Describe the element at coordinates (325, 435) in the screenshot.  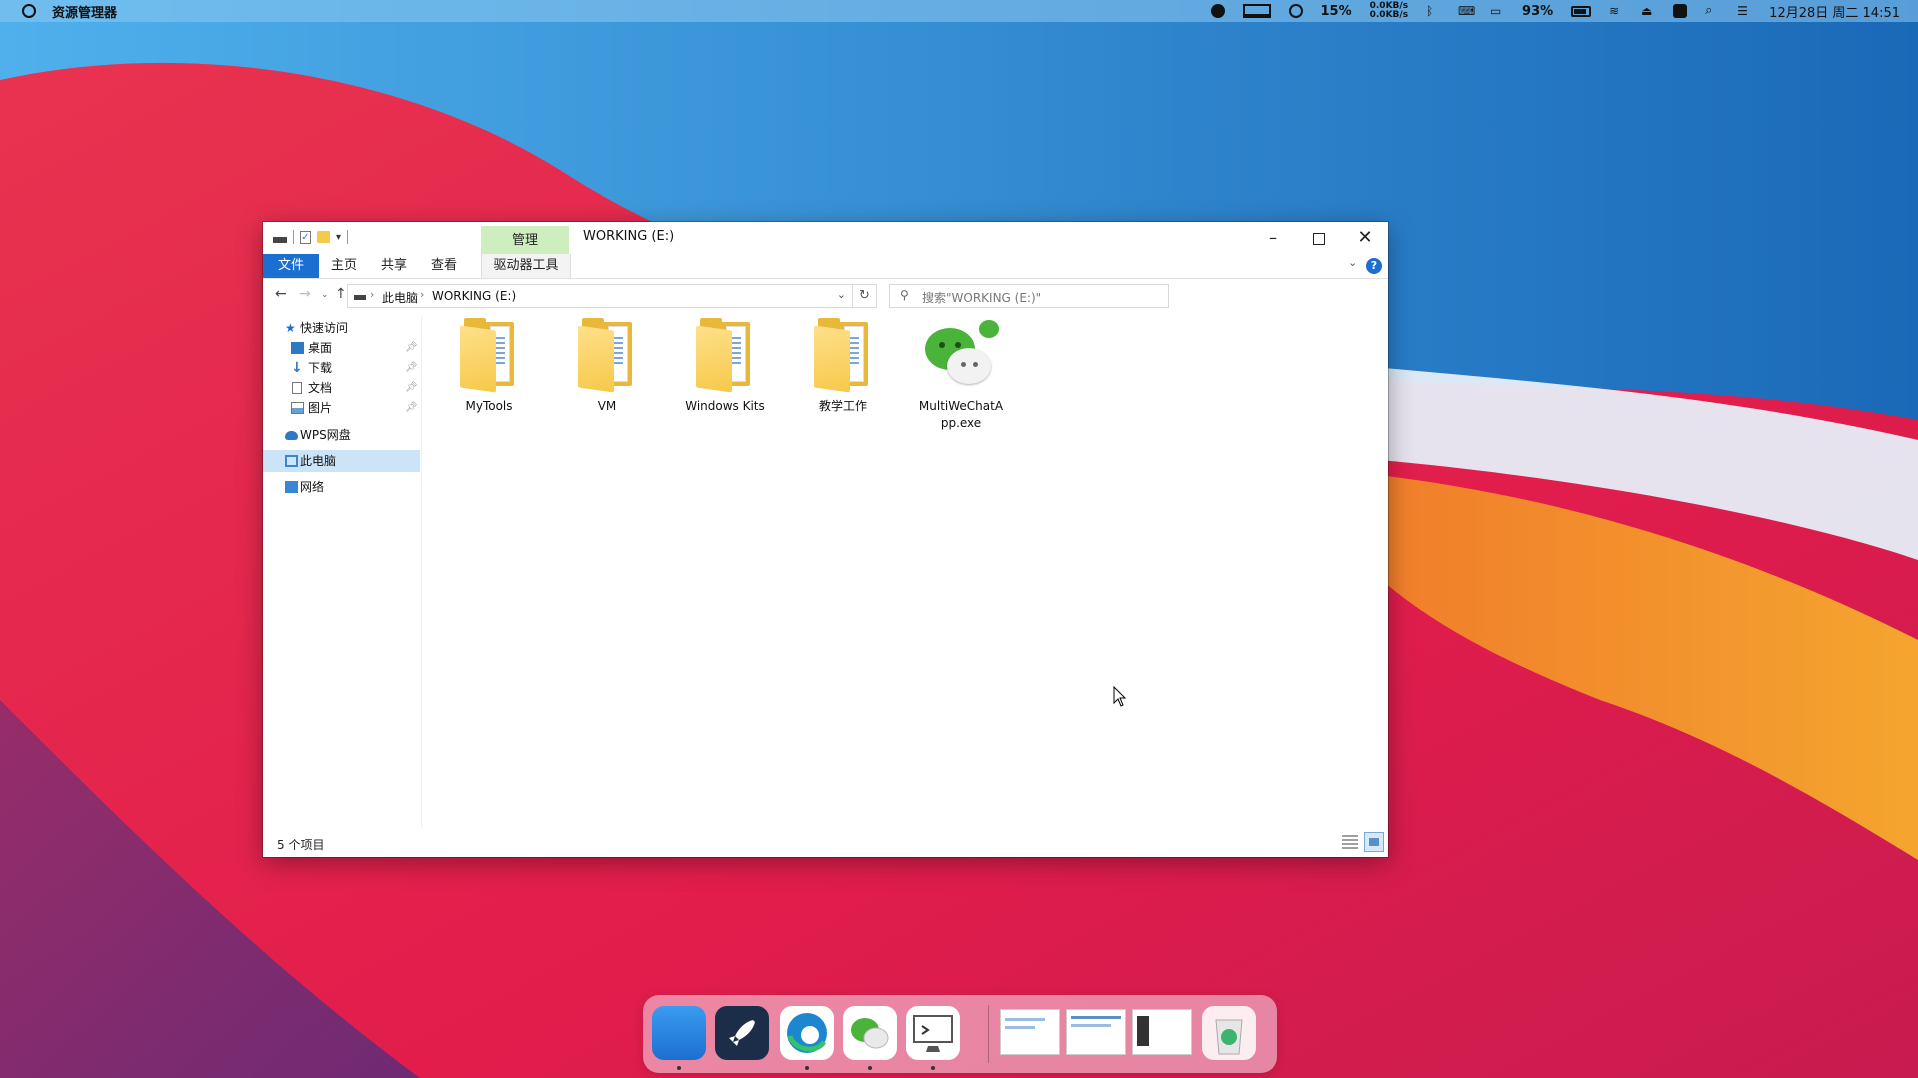
I see `sidebar-item-label: WPS网盘` at that location.